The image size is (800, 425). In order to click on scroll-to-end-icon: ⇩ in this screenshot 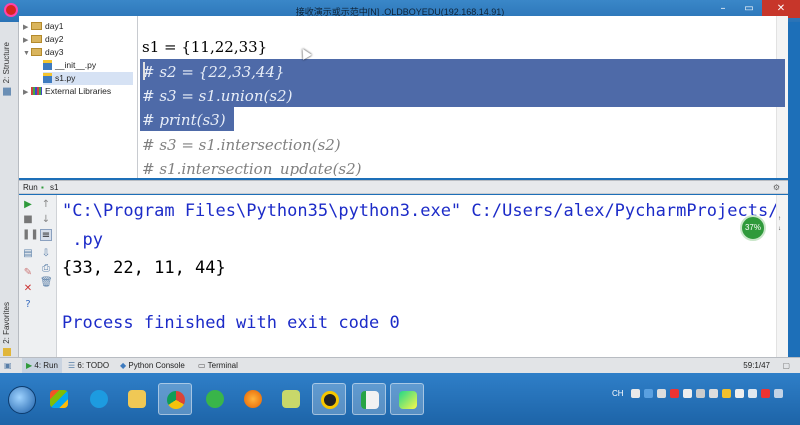, I will do `click(46, 254)`.